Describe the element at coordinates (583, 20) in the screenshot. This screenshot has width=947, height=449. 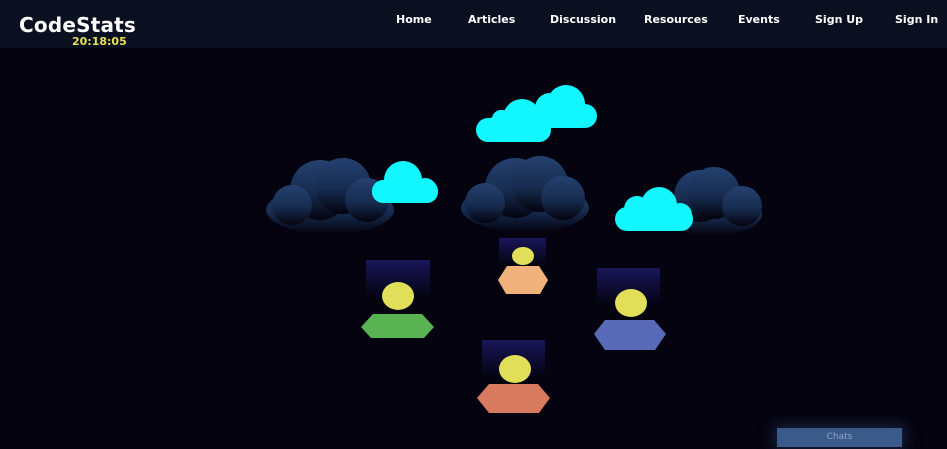
I see `nav-discussion: Discussion` at that location.